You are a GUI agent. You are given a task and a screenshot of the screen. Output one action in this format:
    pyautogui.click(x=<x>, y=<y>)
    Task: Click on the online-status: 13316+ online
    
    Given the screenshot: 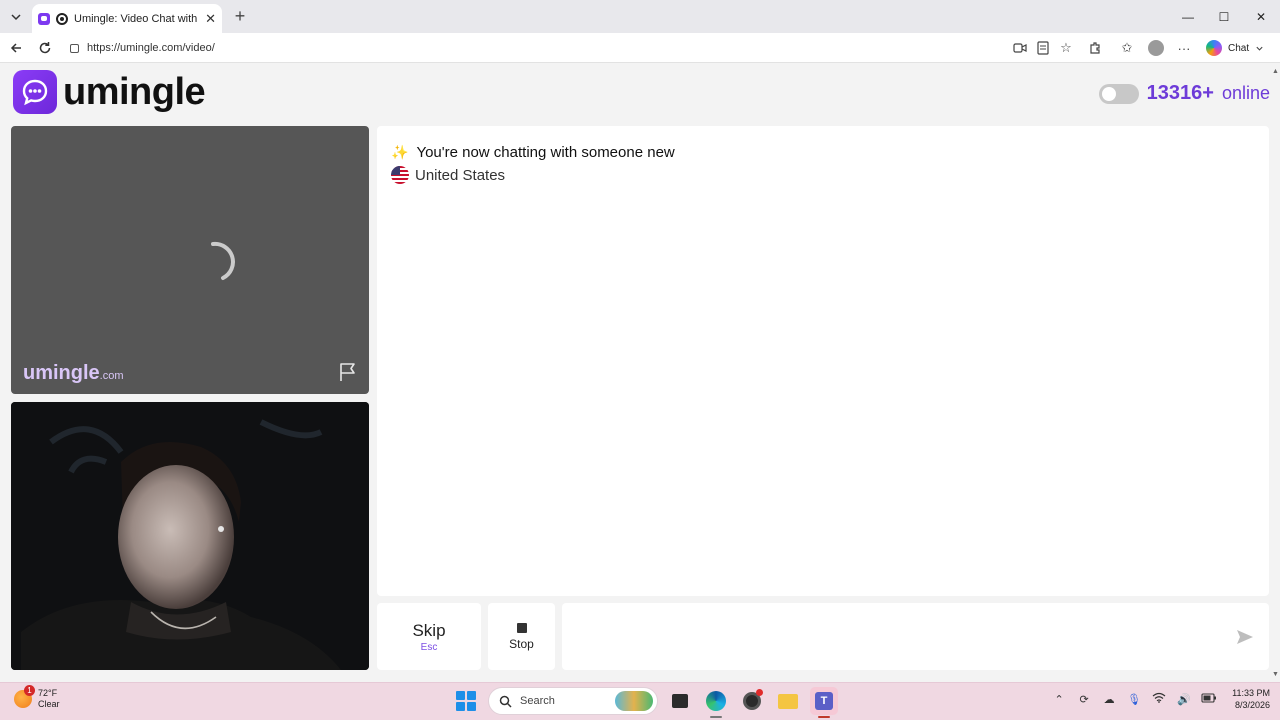 What is the action you would take?
    pyautogui.click(x=1184, y=93)
    